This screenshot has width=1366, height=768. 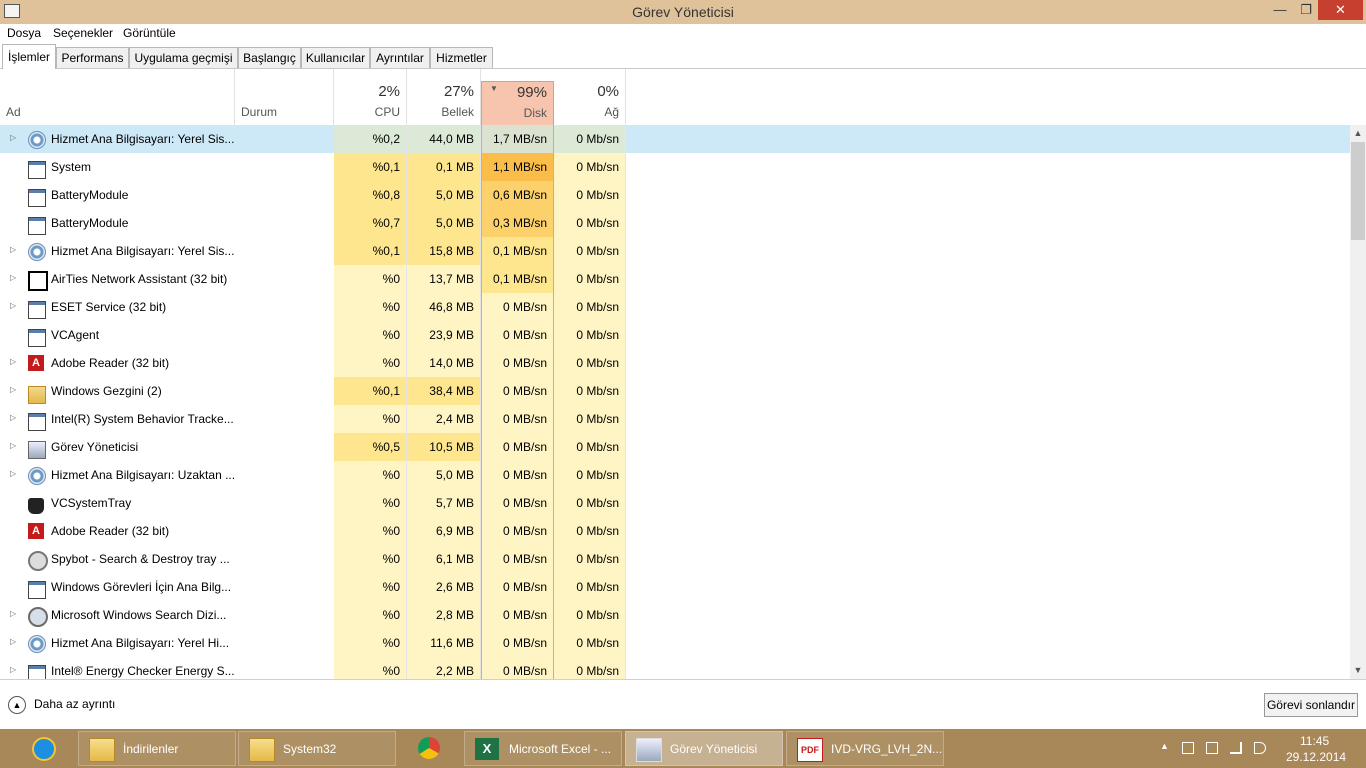 I want to click on header-status: Durum, so click(x=284, y=97).